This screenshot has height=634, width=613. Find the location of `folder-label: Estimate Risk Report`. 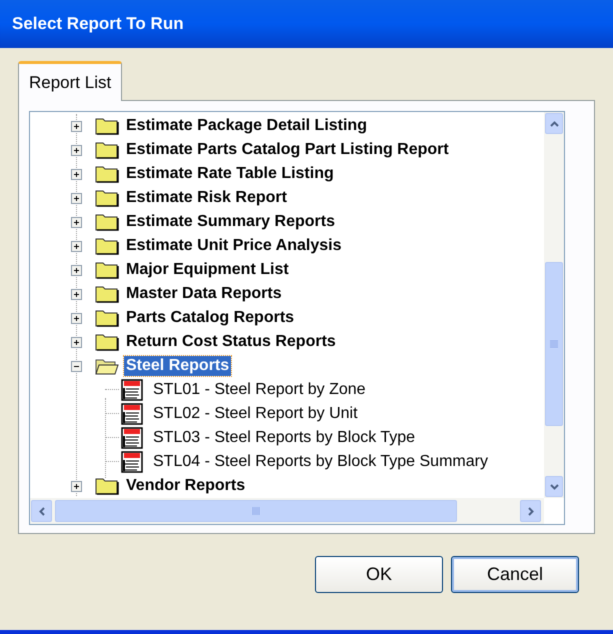

folder-label: Estimate Risk Report is located at coordinates (206, 198).